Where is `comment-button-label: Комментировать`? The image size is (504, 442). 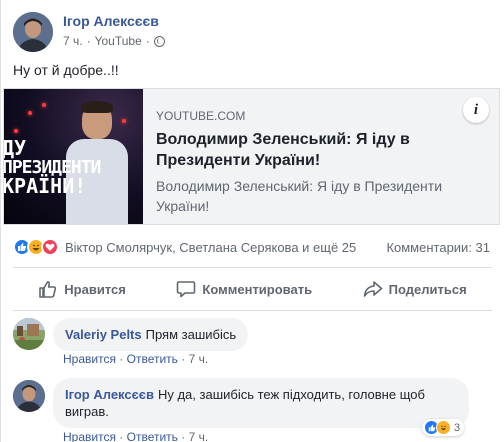
comment-button-label: Комментировать is located at coordinates (257, 289).